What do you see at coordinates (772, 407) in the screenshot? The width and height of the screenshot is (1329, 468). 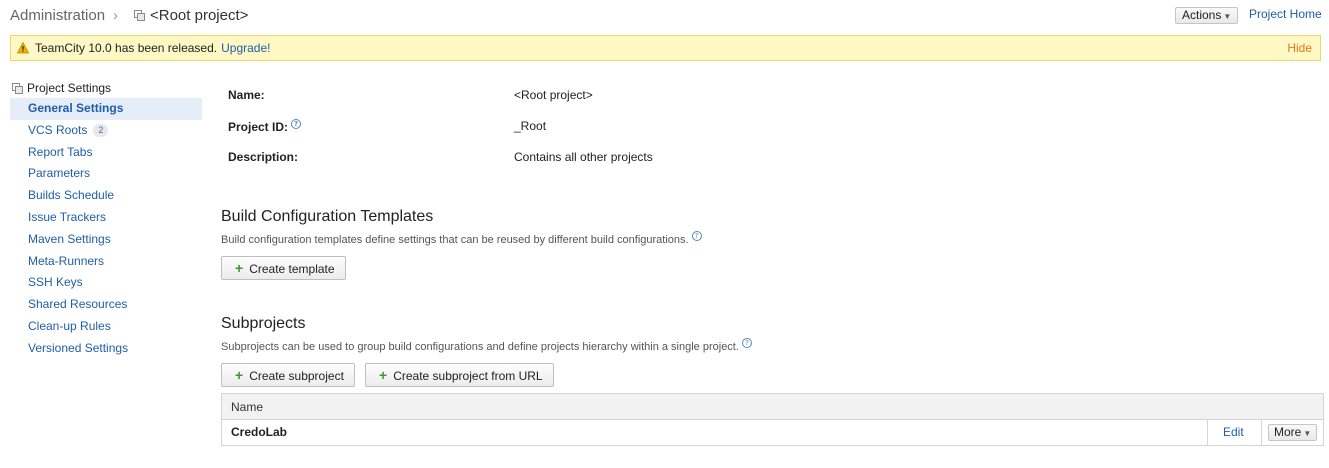 I see `table-header: Name` at bounding box center [772, 407].